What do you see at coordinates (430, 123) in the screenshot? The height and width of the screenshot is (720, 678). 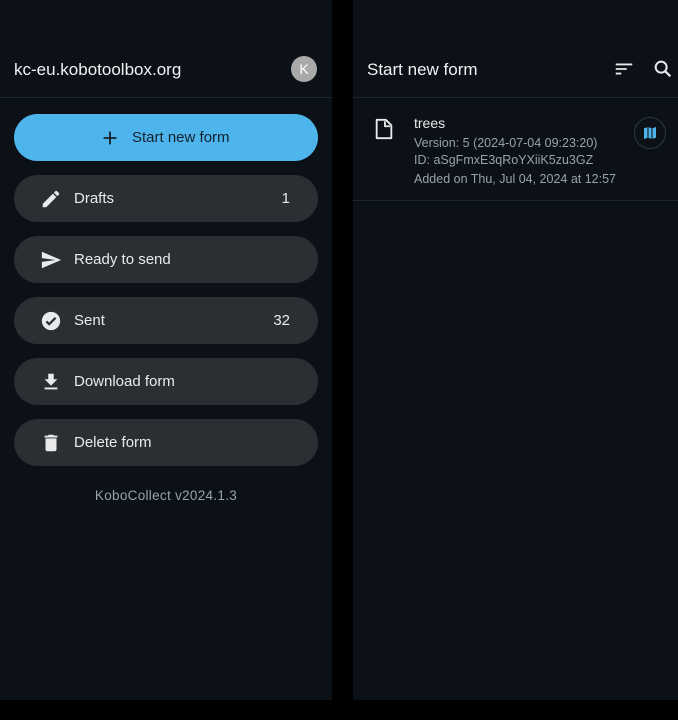 I see `form-name: trees` at bounding box center [430, 123].